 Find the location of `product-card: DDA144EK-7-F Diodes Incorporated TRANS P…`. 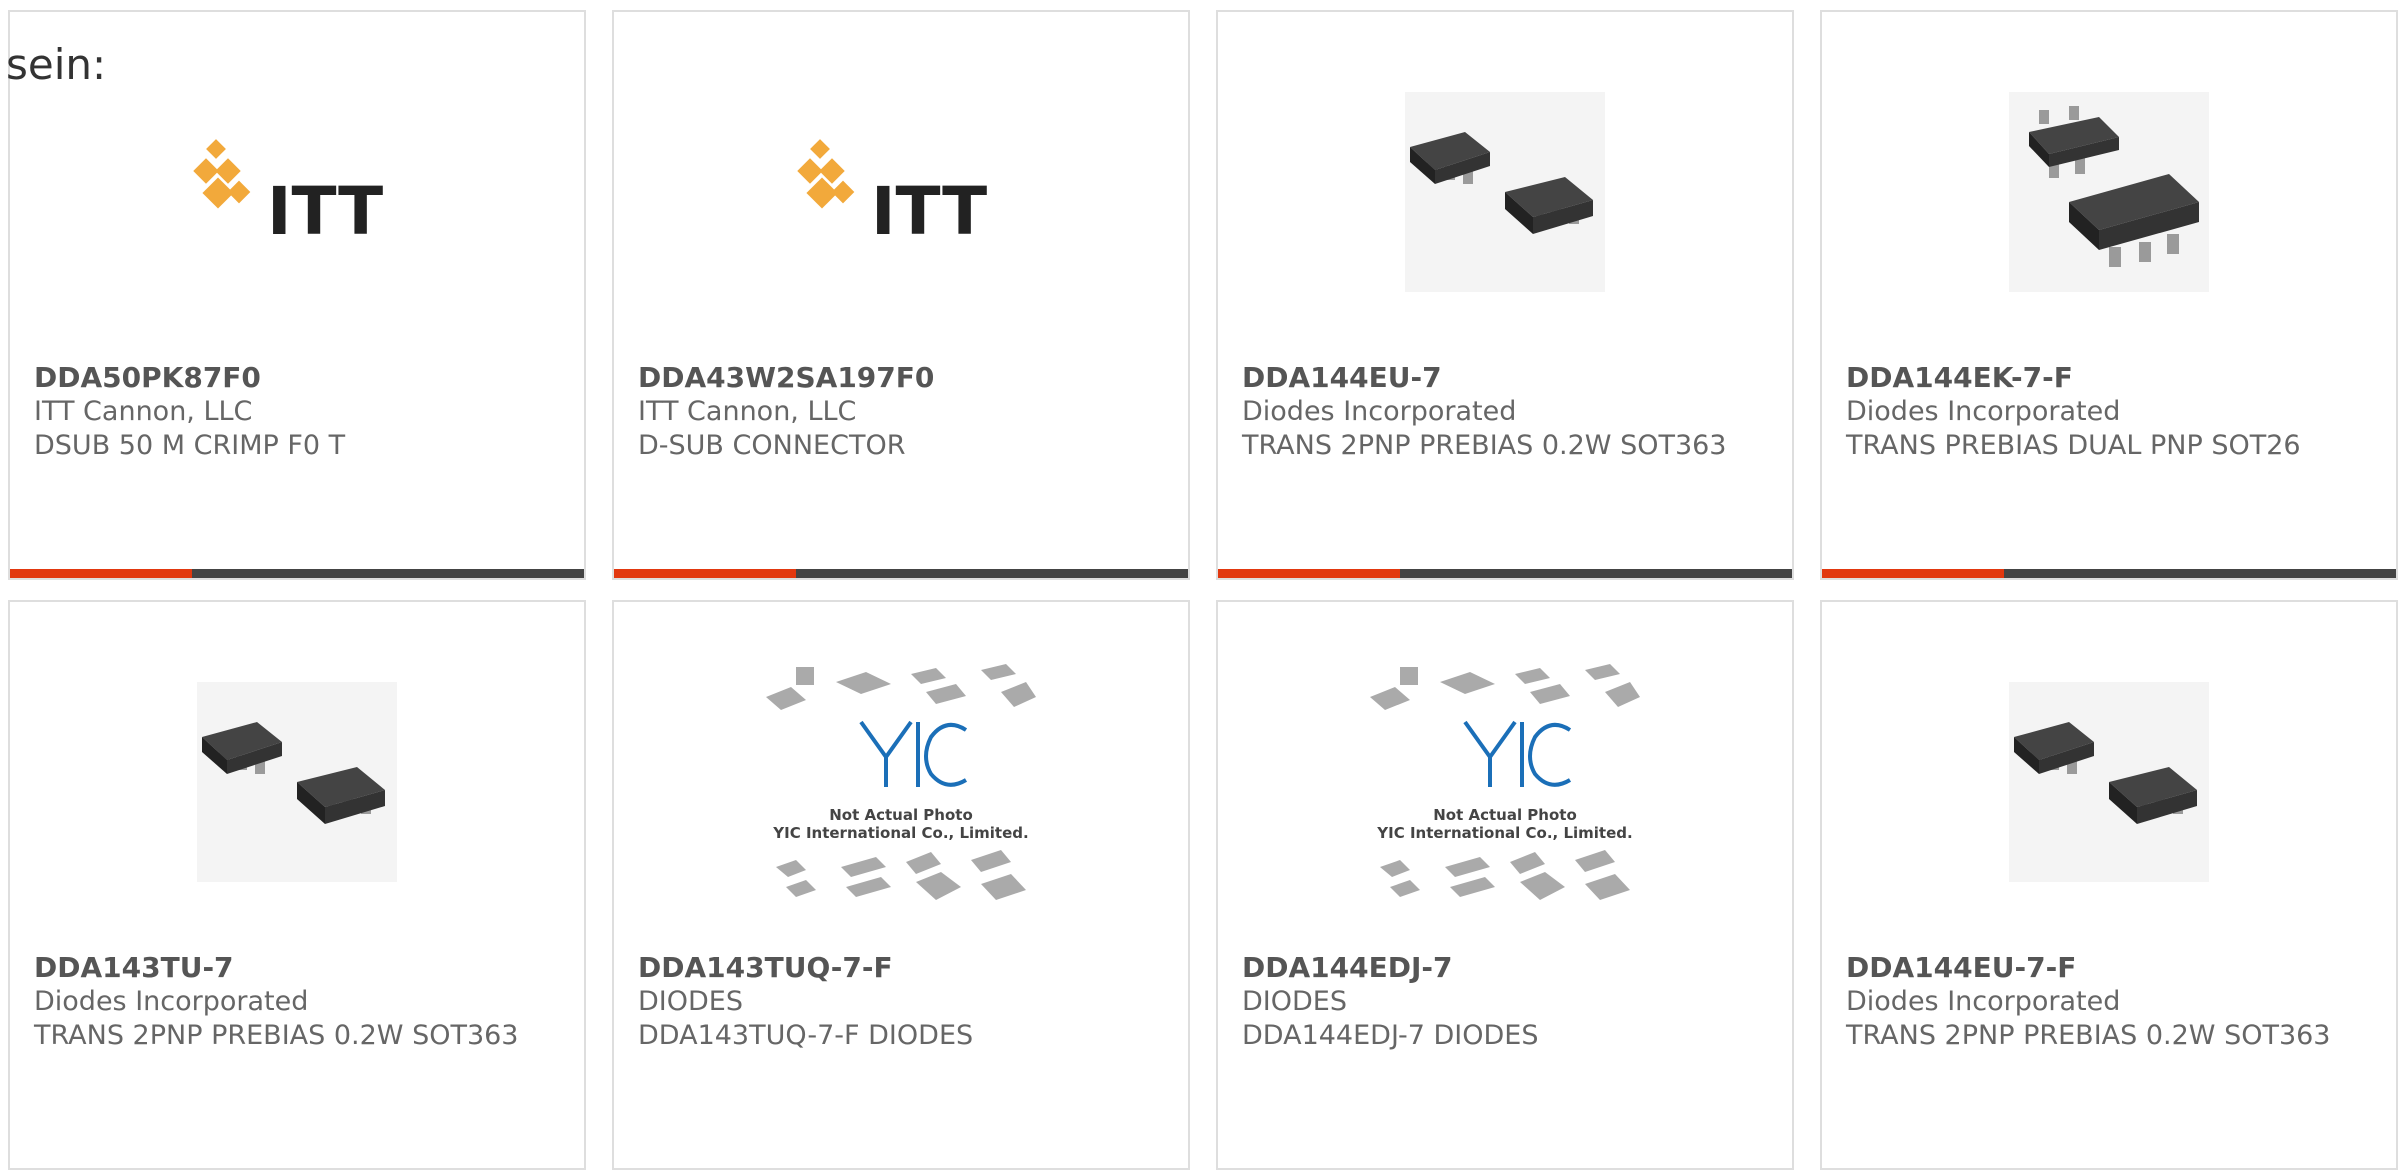

product-card: DDA144EK-7-F Diodes Incorporated TRANS P… is located at coordinates (2109, 295).